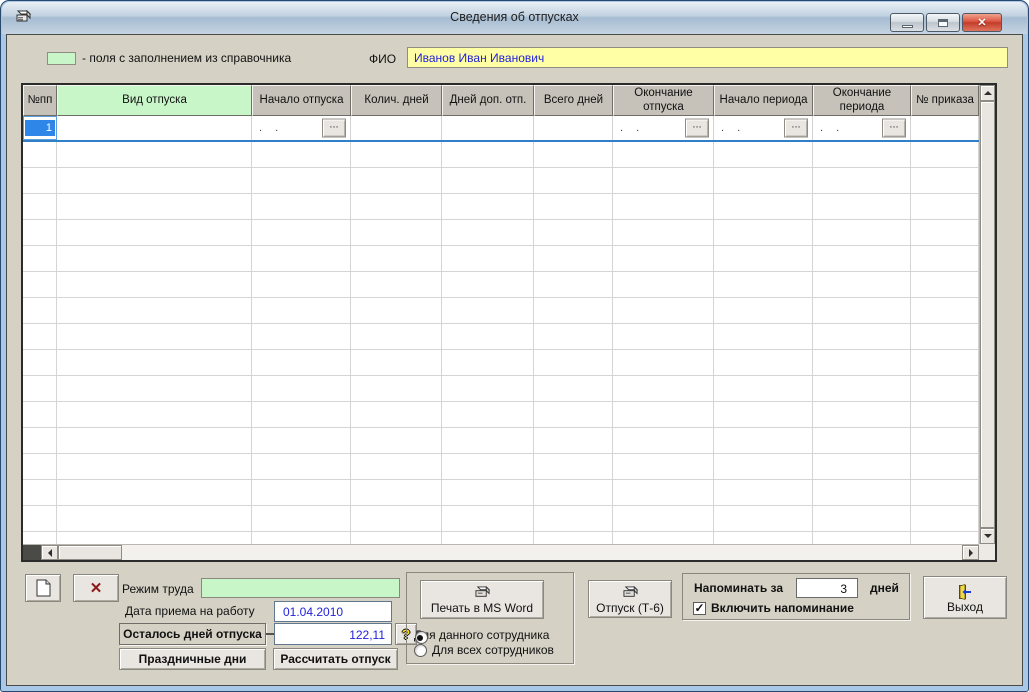 The image size is (1029, 692). I want to click on vertical-scroll-thumb, so click(987, 314).